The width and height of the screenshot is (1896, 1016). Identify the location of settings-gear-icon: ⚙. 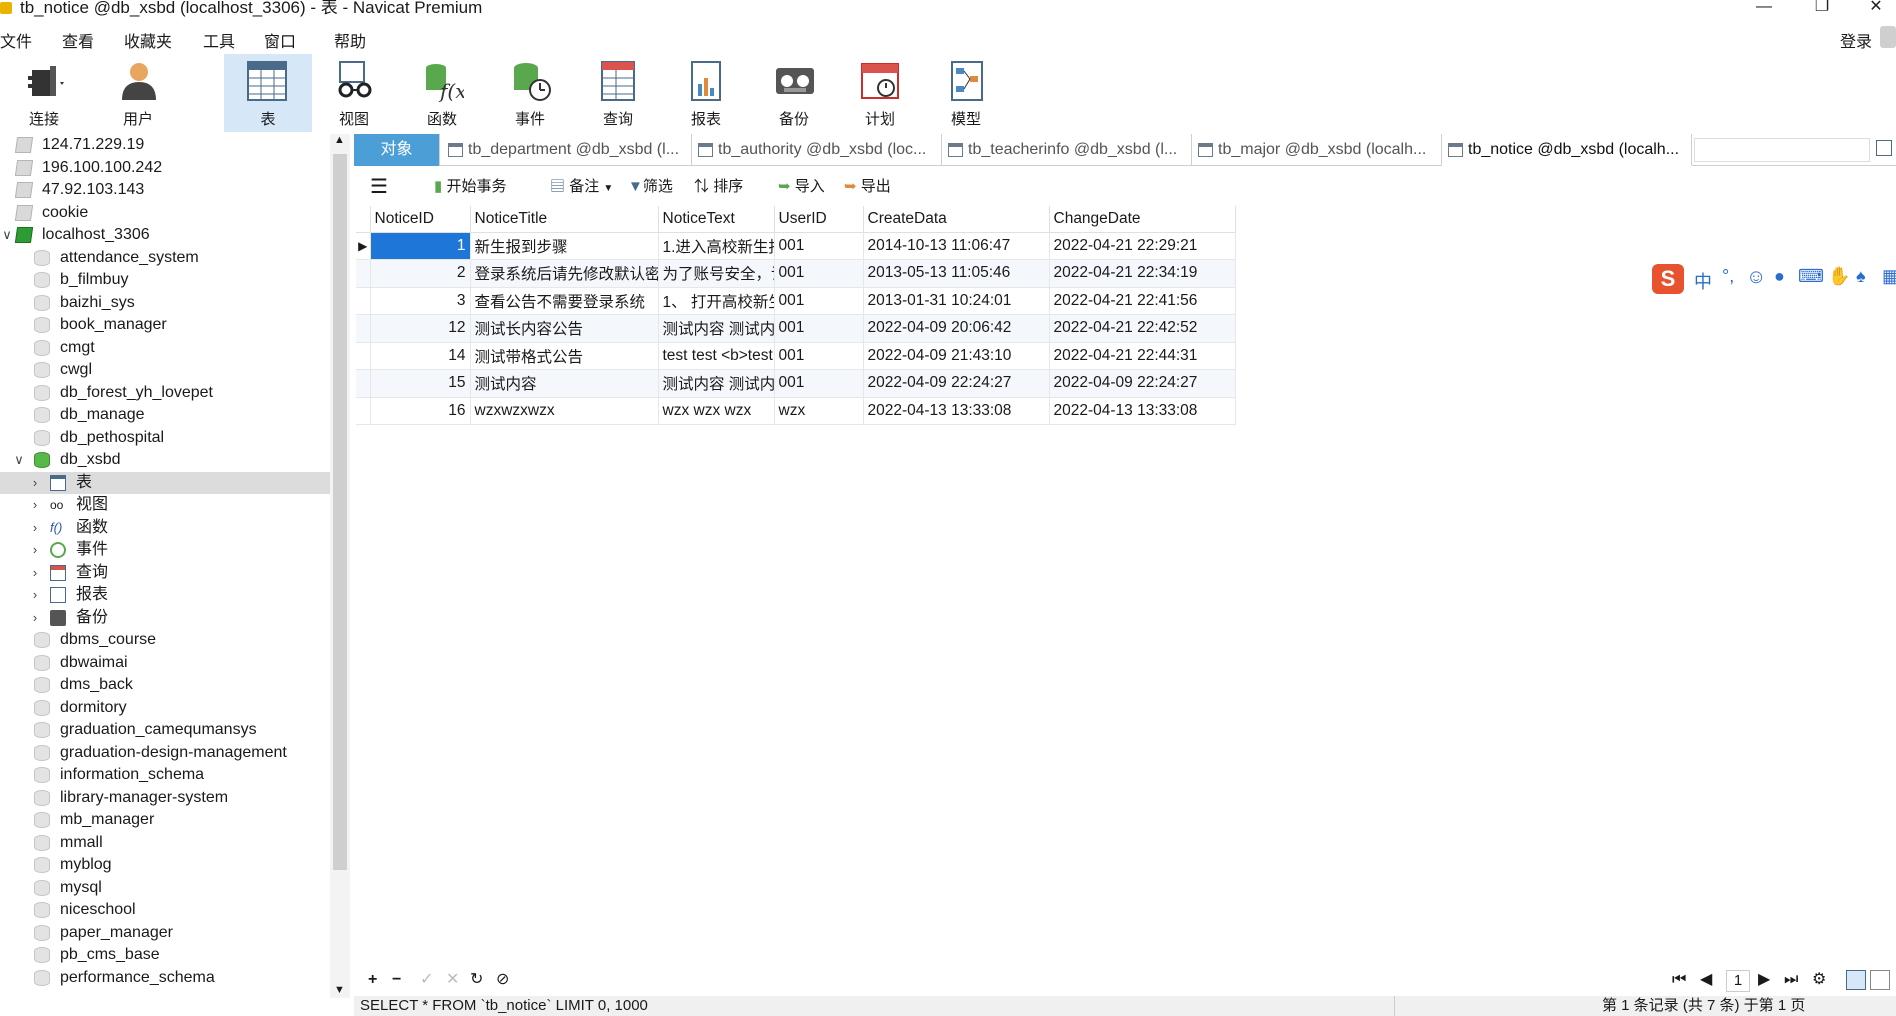
(1819, 980).